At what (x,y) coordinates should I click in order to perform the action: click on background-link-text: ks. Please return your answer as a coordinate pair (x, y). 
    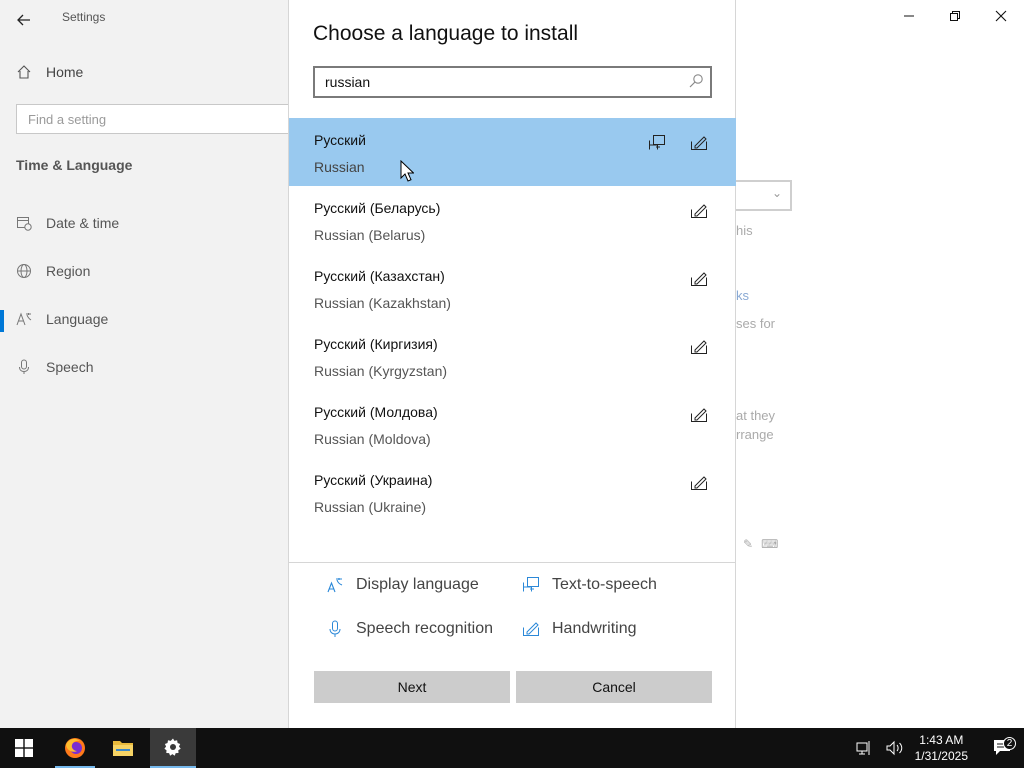
    Looking at the image, I should click on (742, 295).